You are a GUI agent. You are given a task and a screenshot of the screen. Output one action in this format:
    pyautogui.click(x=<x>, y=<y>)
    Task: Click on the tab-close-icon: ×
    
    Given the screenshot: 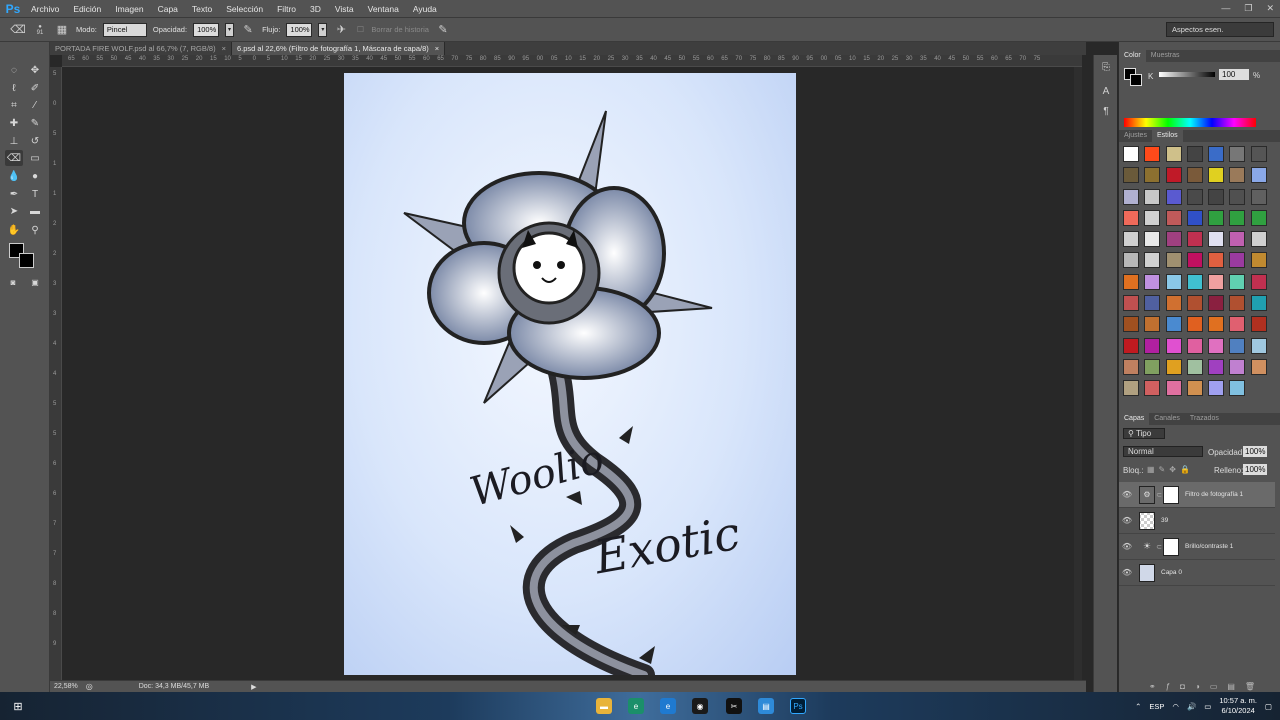 What is the action you would take?
    pyautogui.click(x=224, y=48)
    